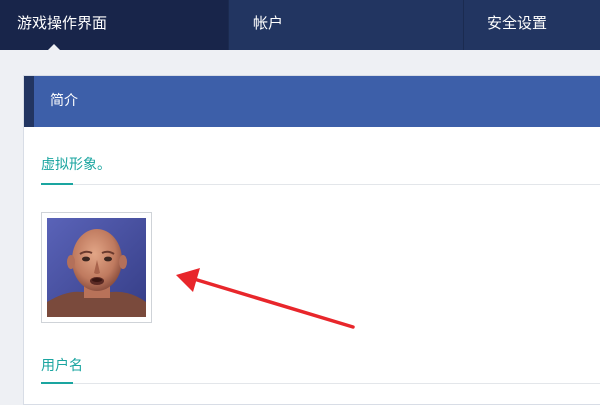  What do you see at coordinates (54, 47) in the screenshot?
I see `active-tab-caret-icon` at bounding box center [54, 47].